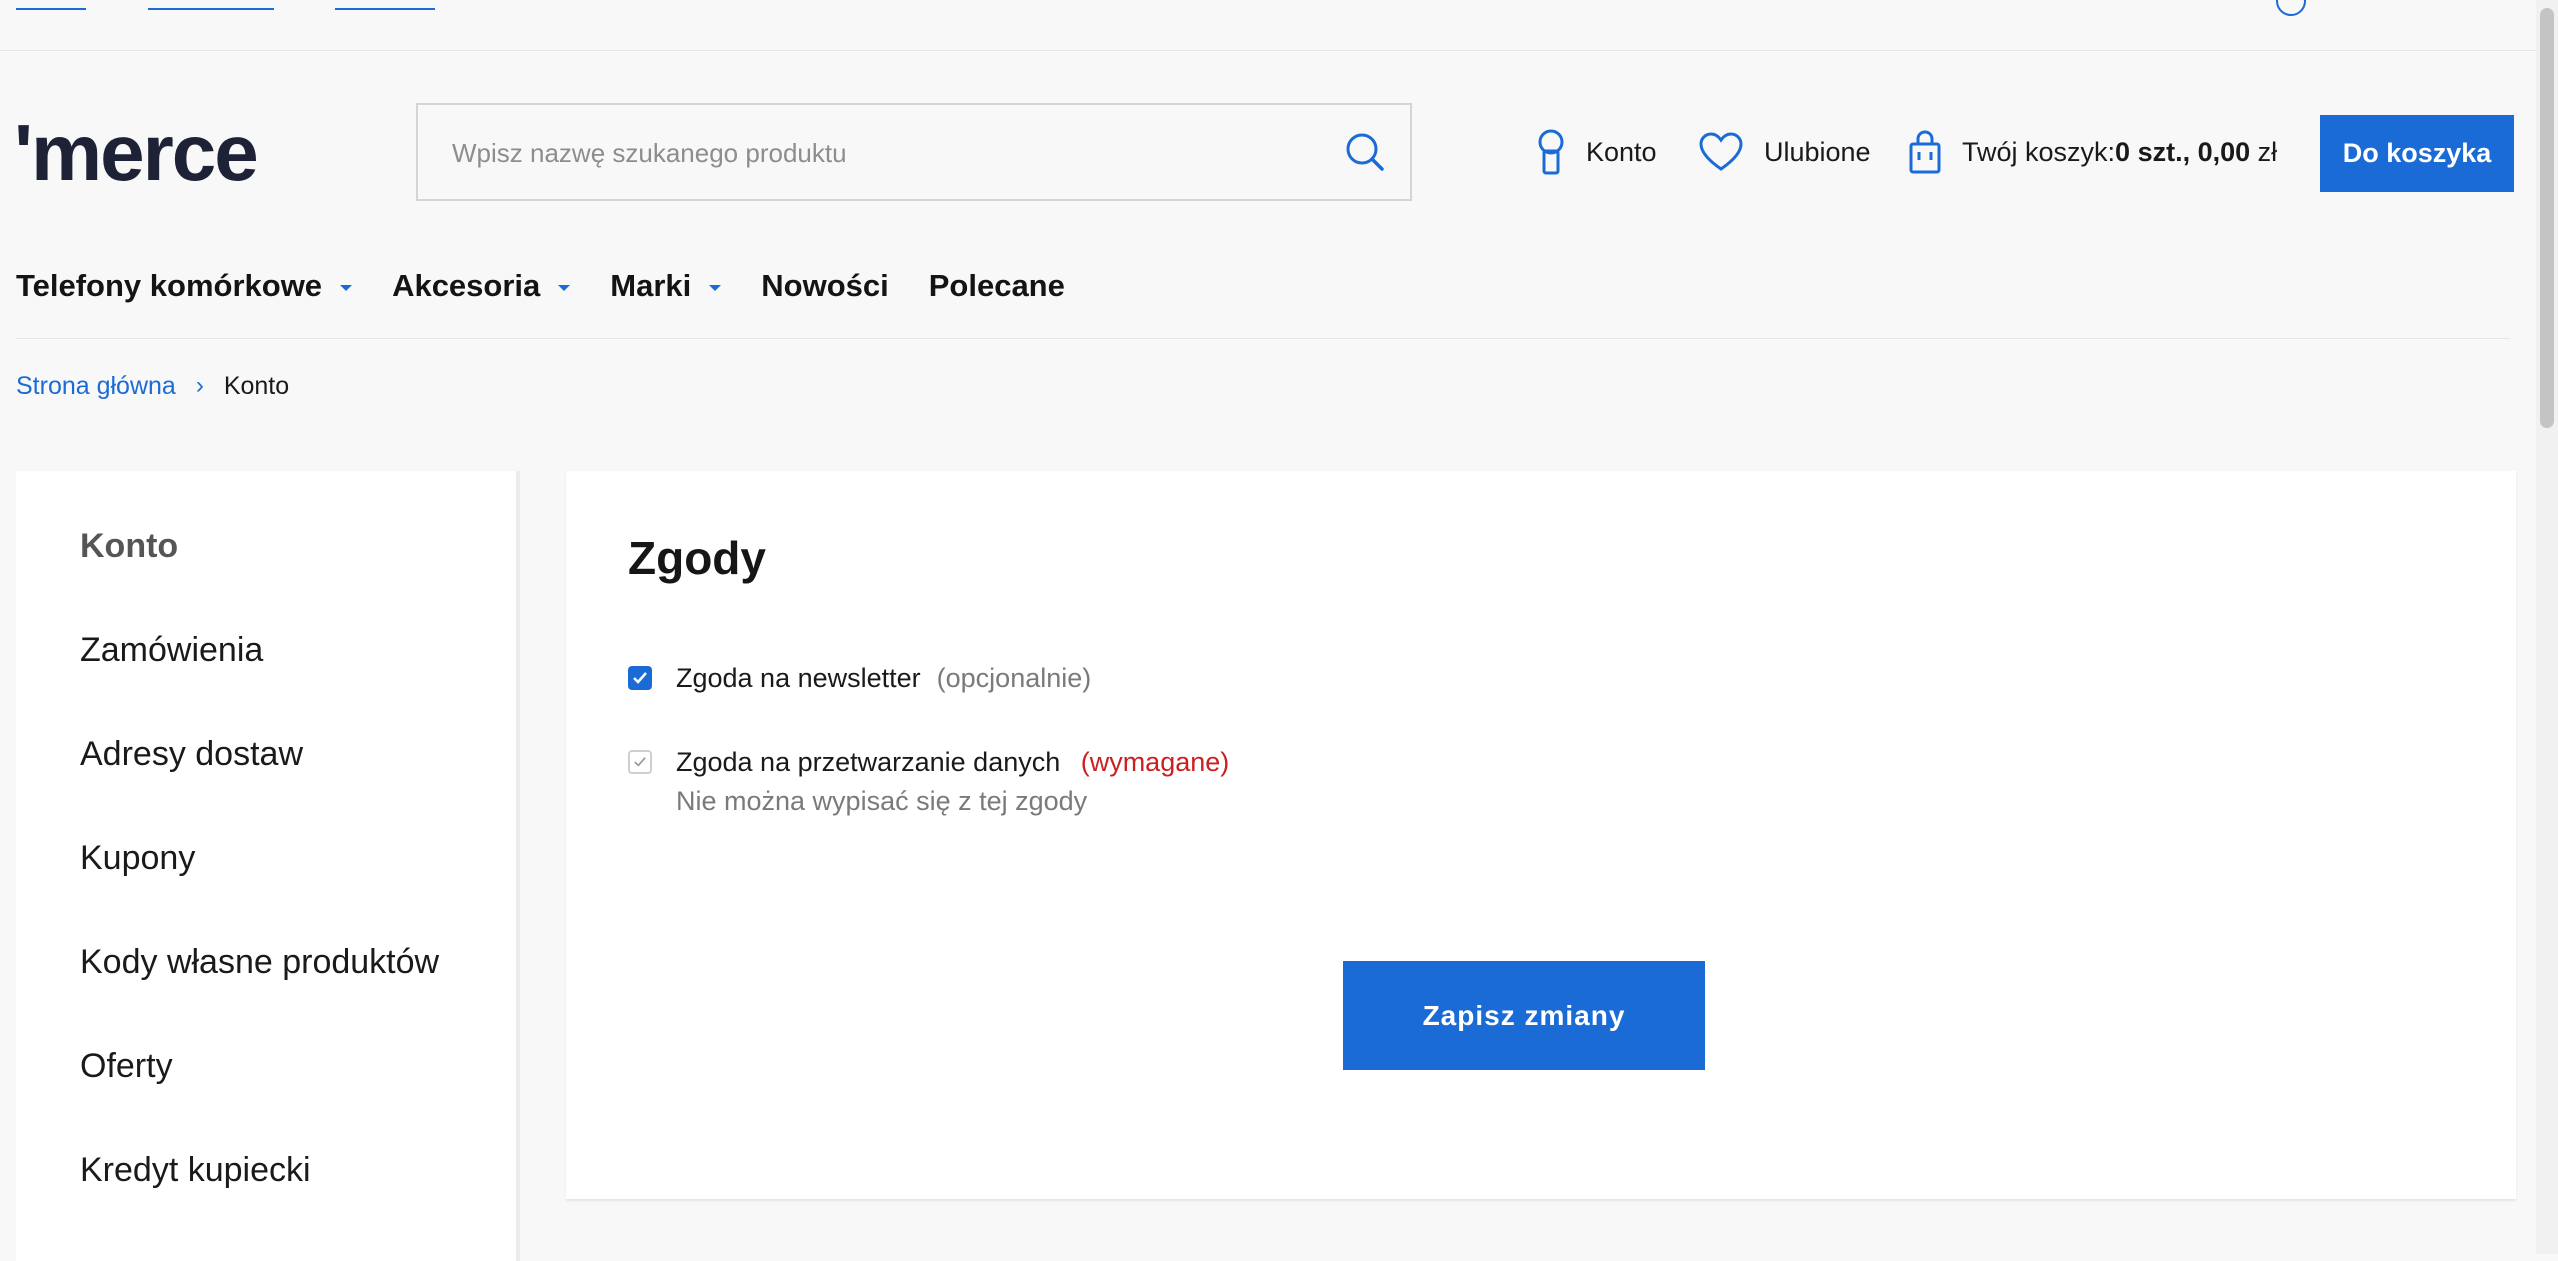 This screenshot has height=1261, width=2558. I want to click on brand-logo: 'merce, so click(136, 153).